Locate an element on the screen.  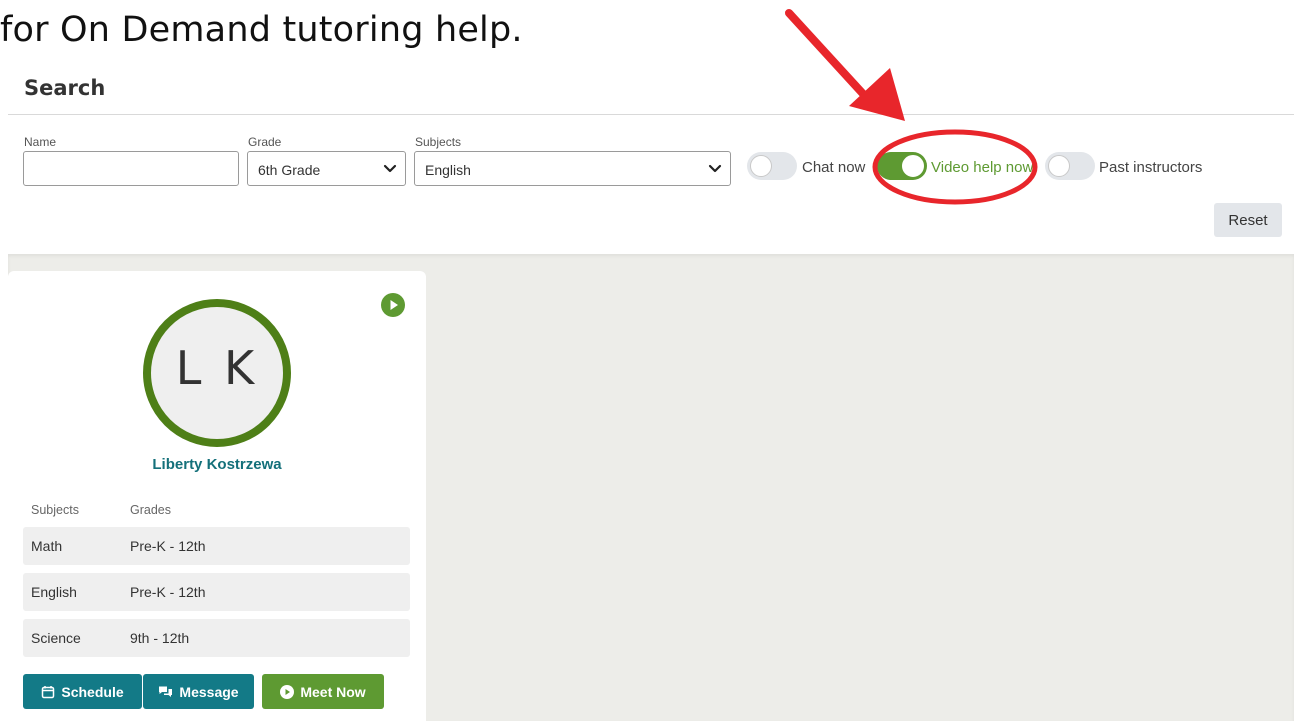
annotation-arrow-shaft is located at coordinates (827, 54).